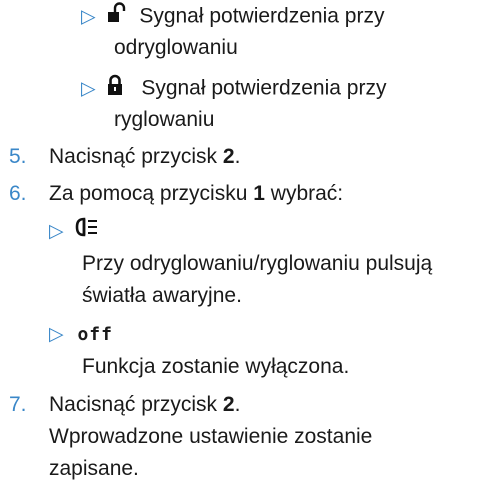  What do you see at coordinates (87, 231) in the screenshot?
I see `hazard-lights-icon` at bounding box center [87, 231].